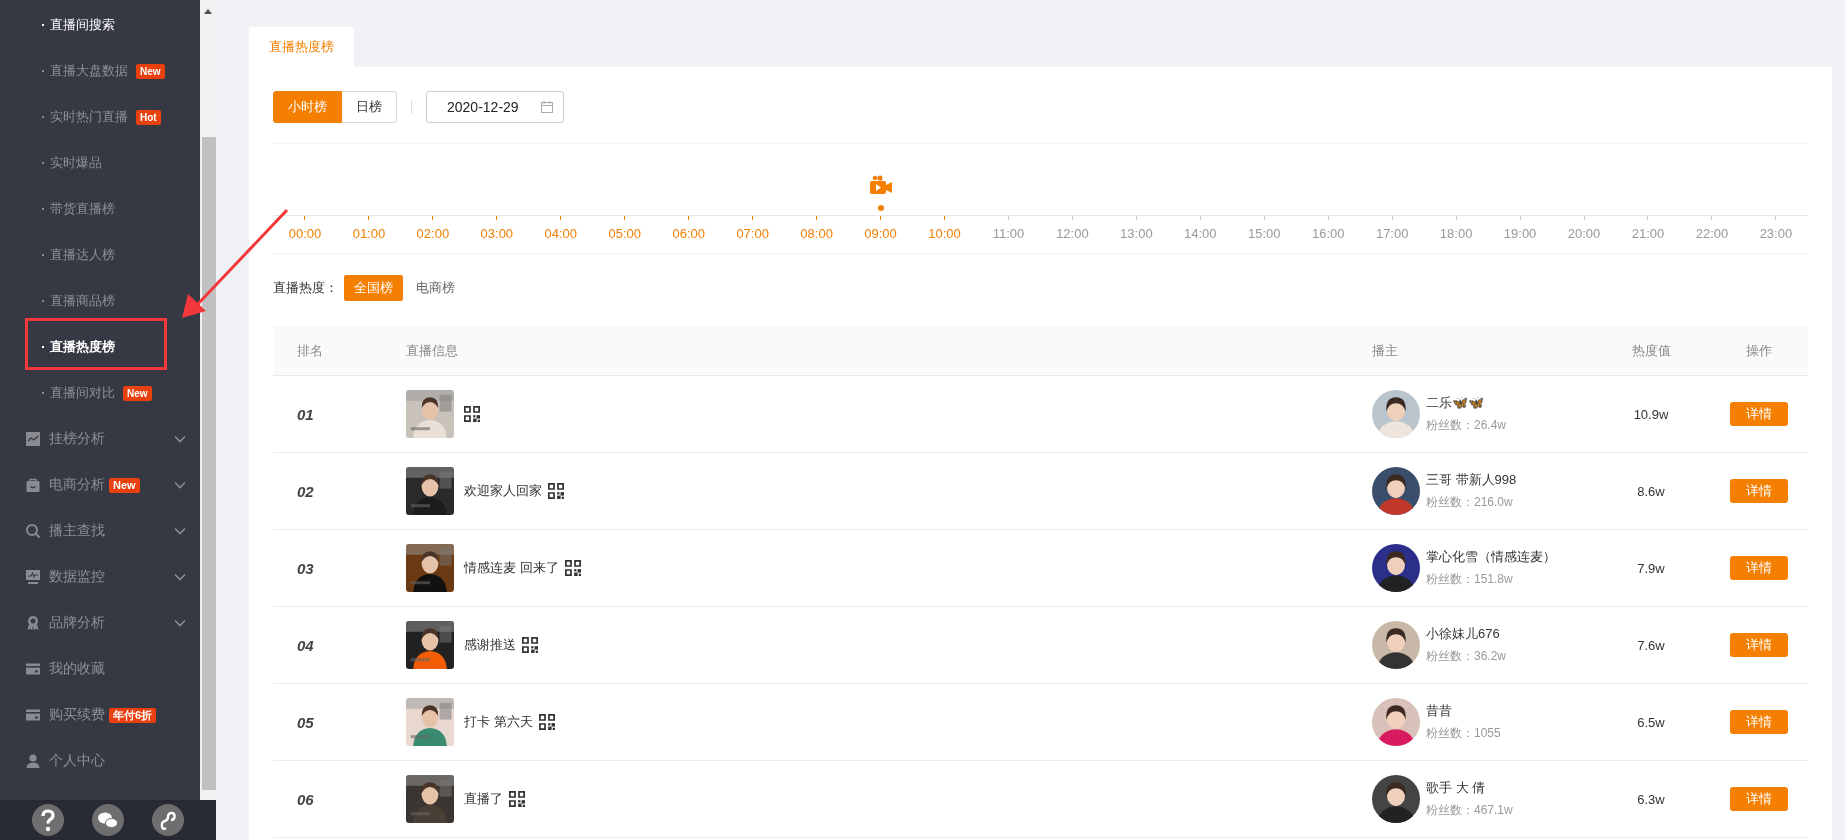 This screenshot has height=840, width=1845. I want to click on hour-label: 17:00, so click(1392, 236).